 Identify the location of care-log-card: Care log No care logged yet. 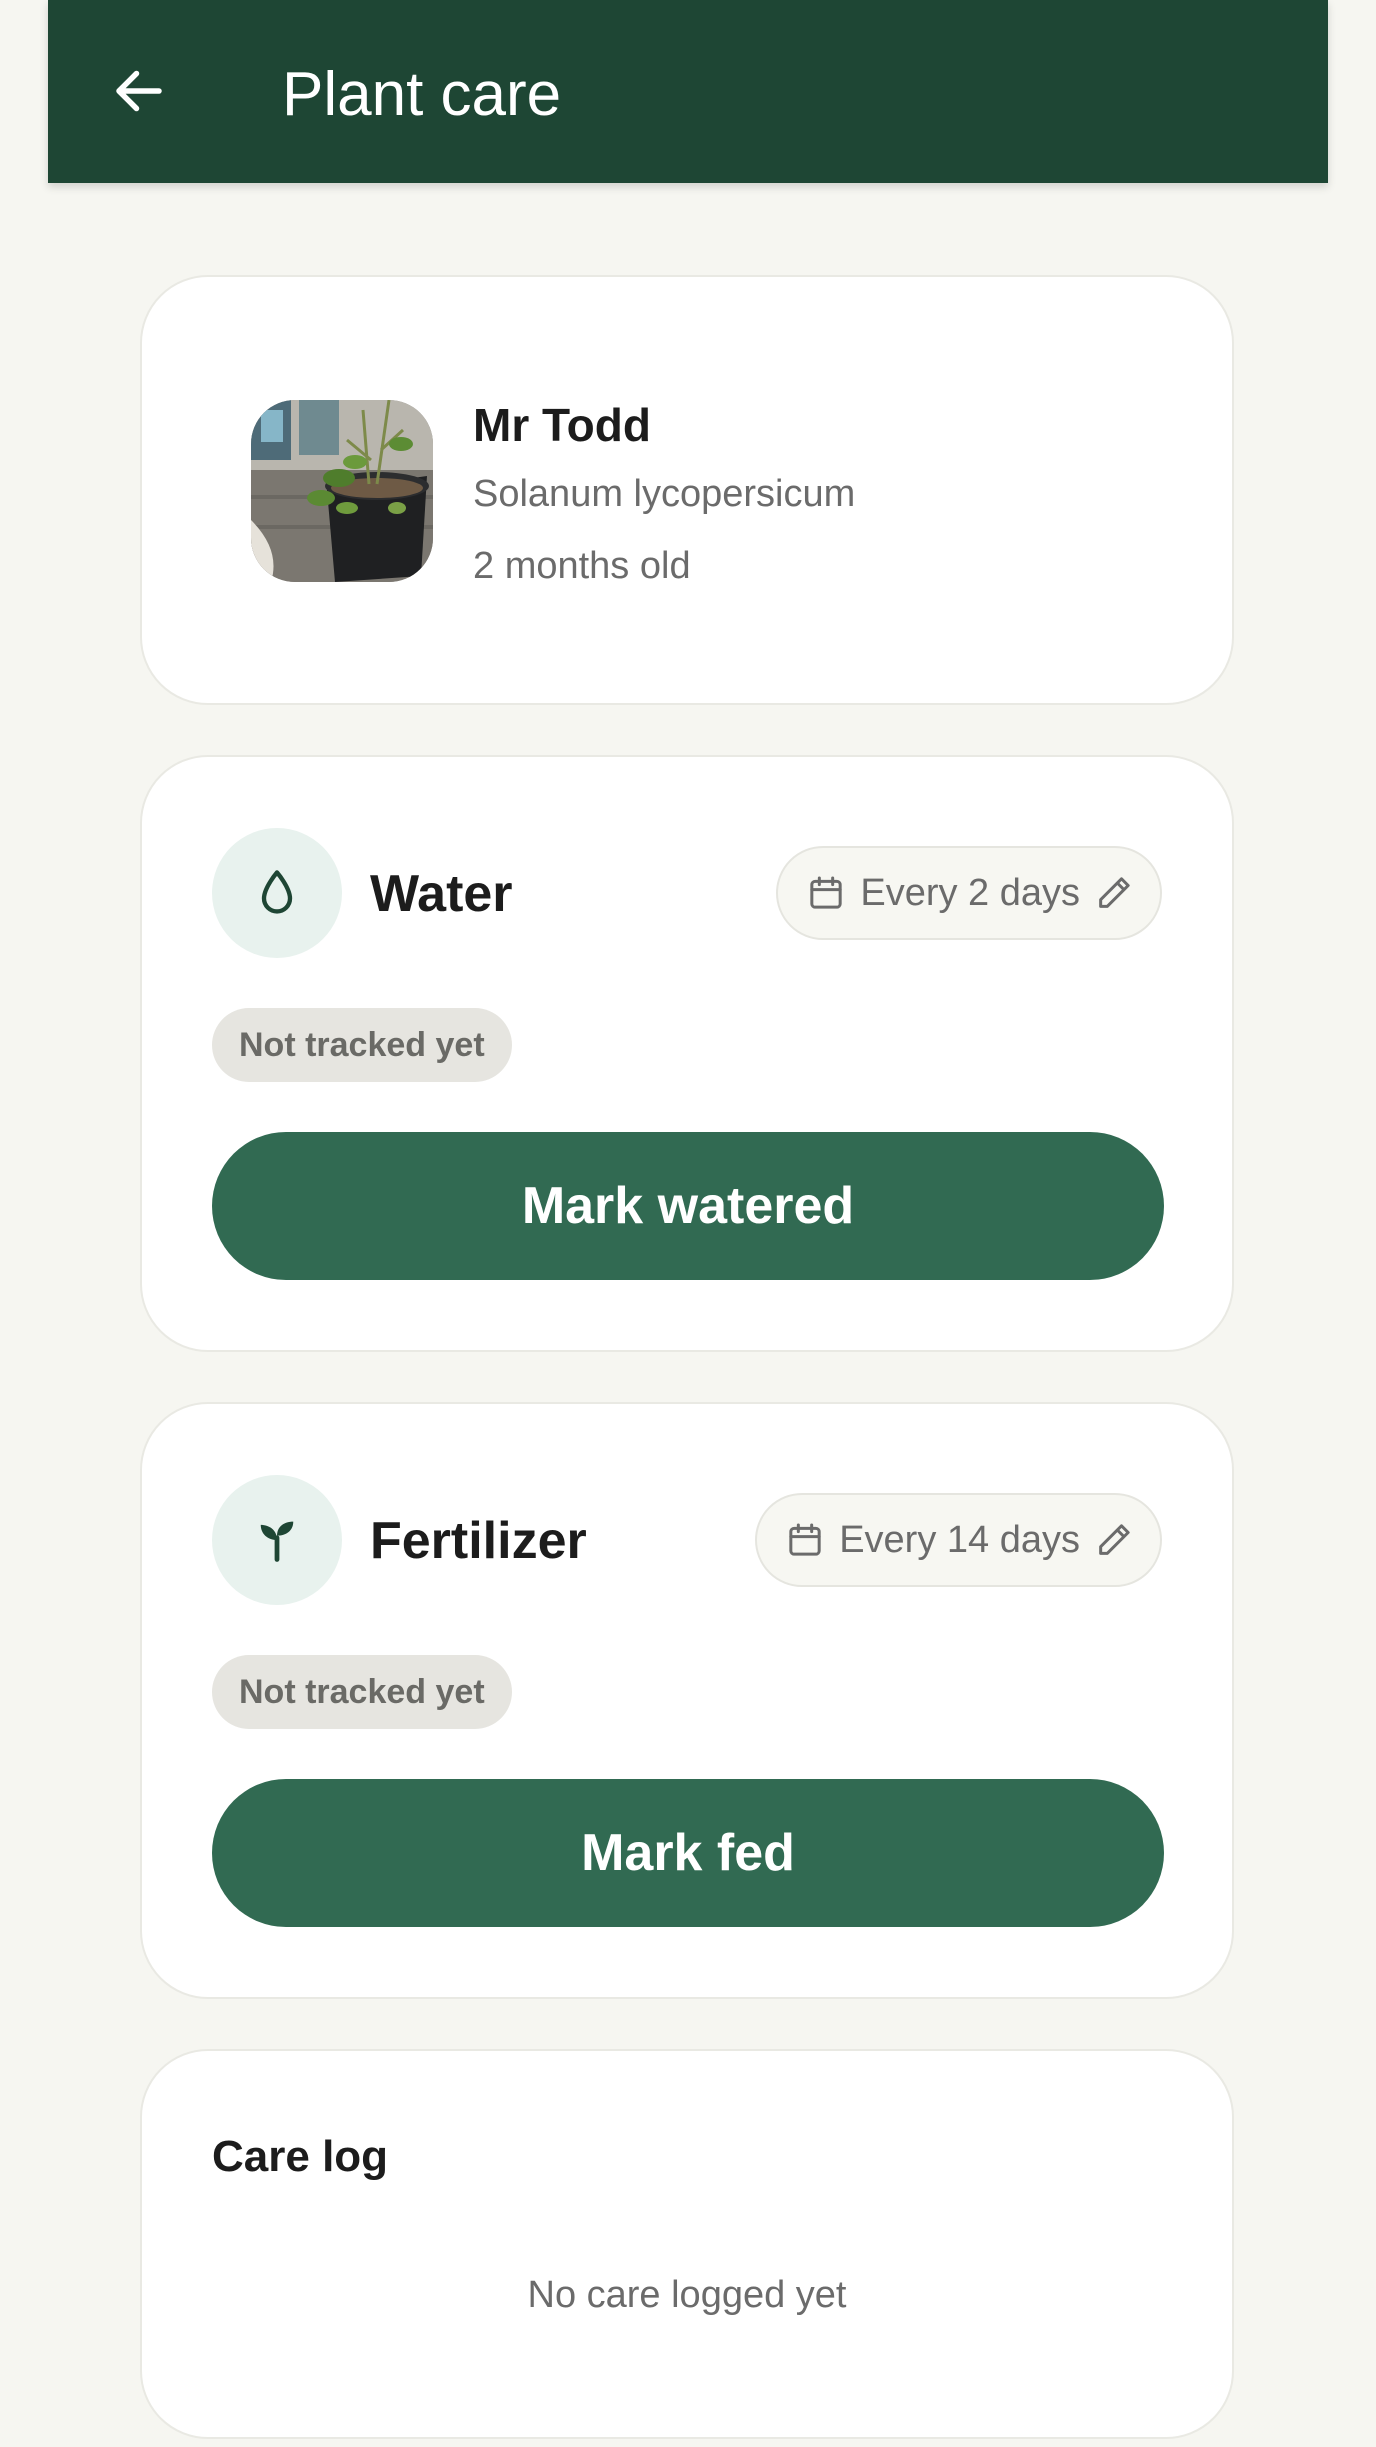
(687, 2244).